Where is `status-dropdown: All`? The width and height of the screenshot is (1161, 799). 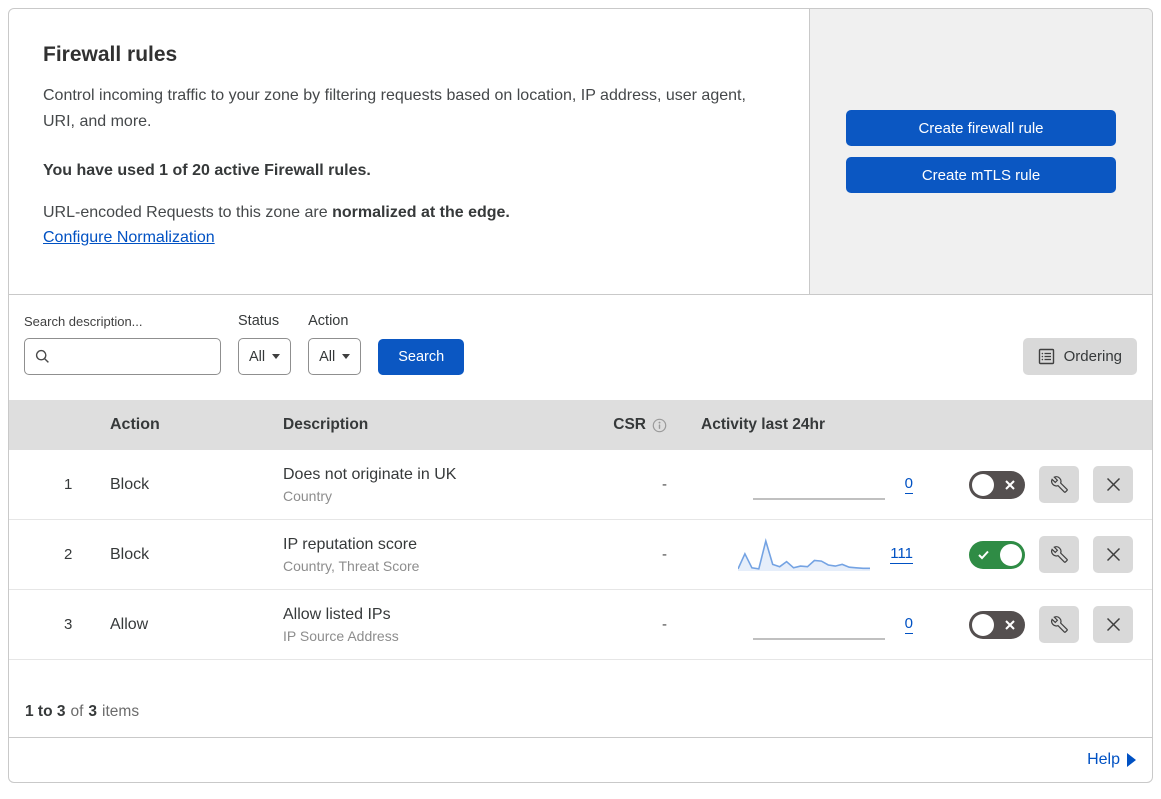 status-dropdown: All is located at coordinates (265, 356).